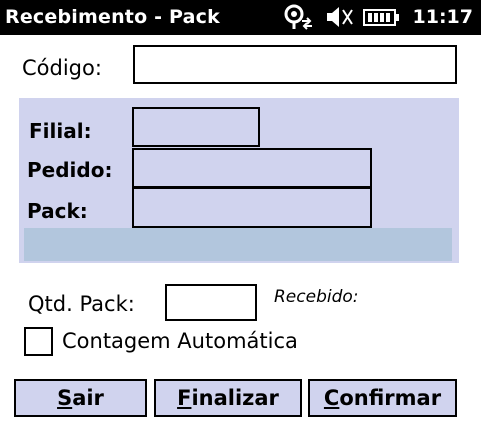  I want to click on contagem-automatica-label: Contagem Automática, so click(180, 341).